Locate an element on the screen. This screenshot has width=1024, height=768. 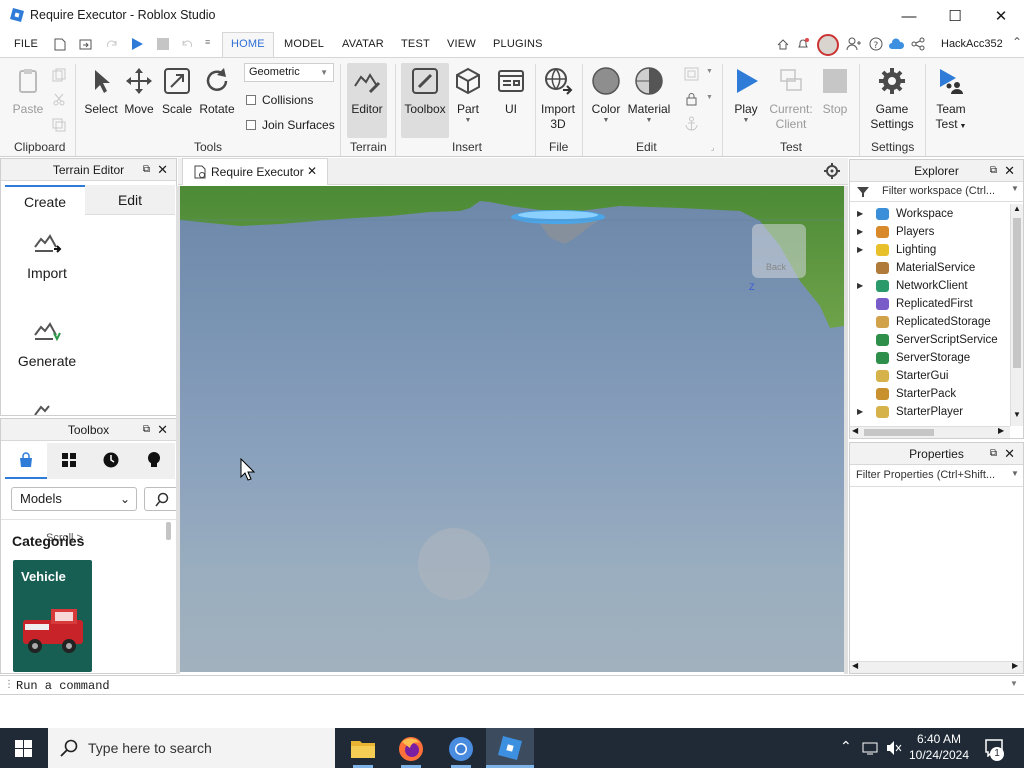
material-button: Material ▼ is located at coordinates (649, 95).